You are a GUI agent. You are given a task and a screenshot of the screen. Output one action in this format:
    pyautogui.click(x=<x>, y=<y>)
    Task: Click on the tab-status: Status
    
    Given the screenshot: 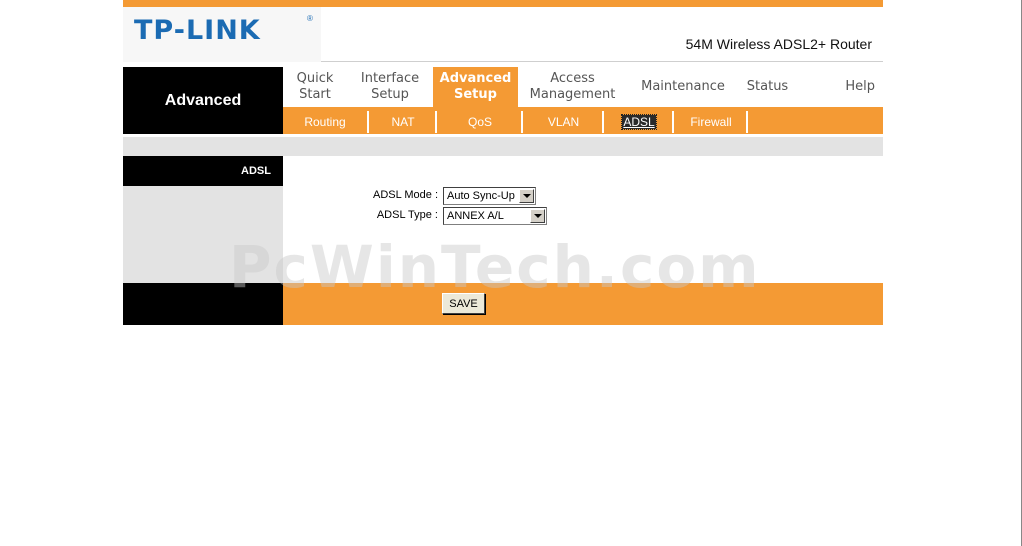 What is the action you would take?
    pyautogui.click(x=767, y=87)
    